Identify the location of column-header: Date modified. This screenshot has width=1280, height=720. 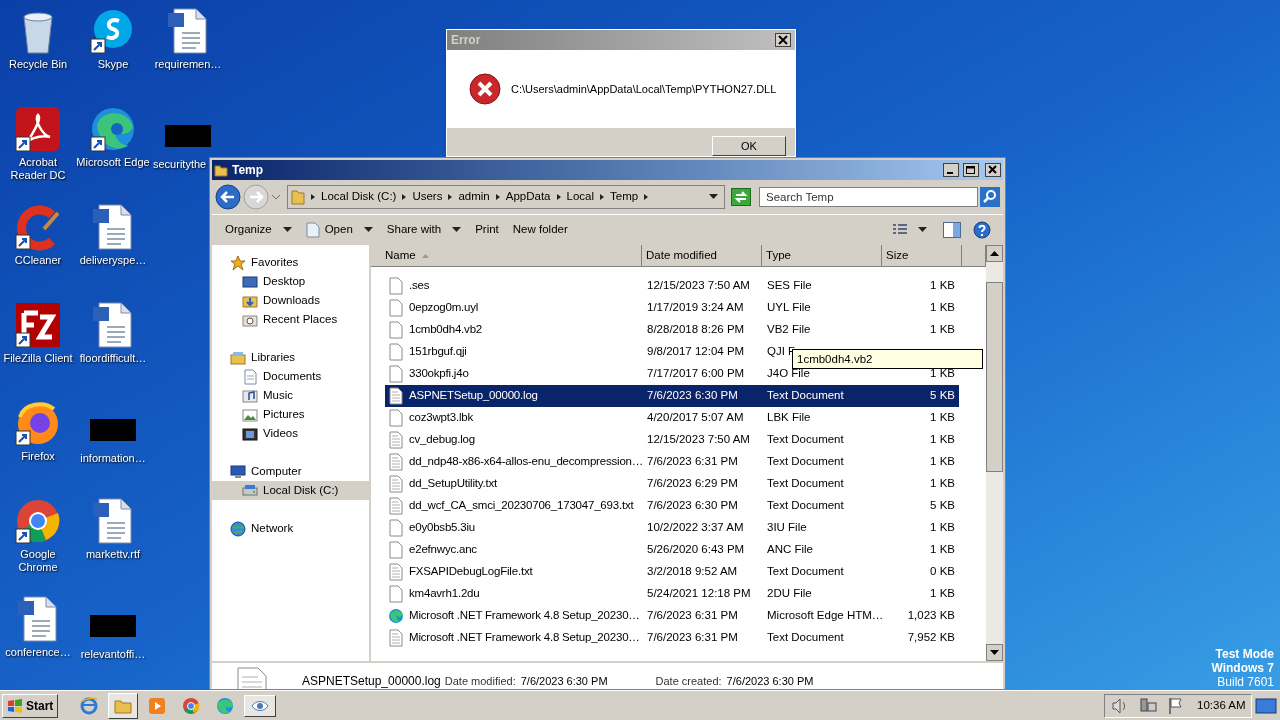
(702, 255).